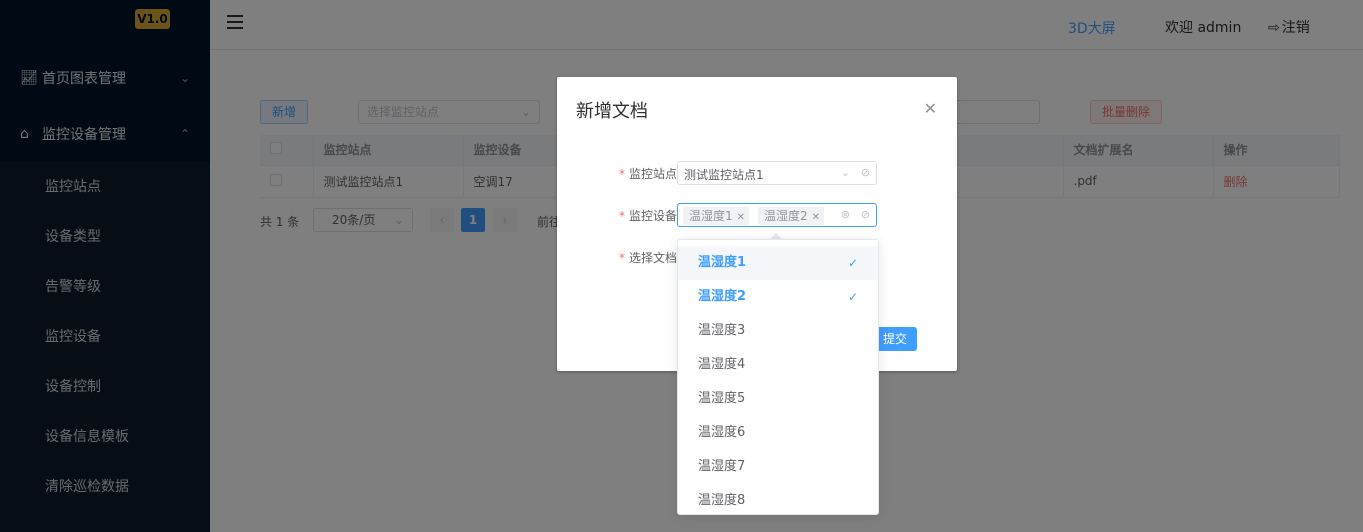 This screenshot has height=532, width=1363. Describe the element at coordinates (778, 263) in the screenshot. I see `dropdown-option: 温湿度1 ✓` at that location.